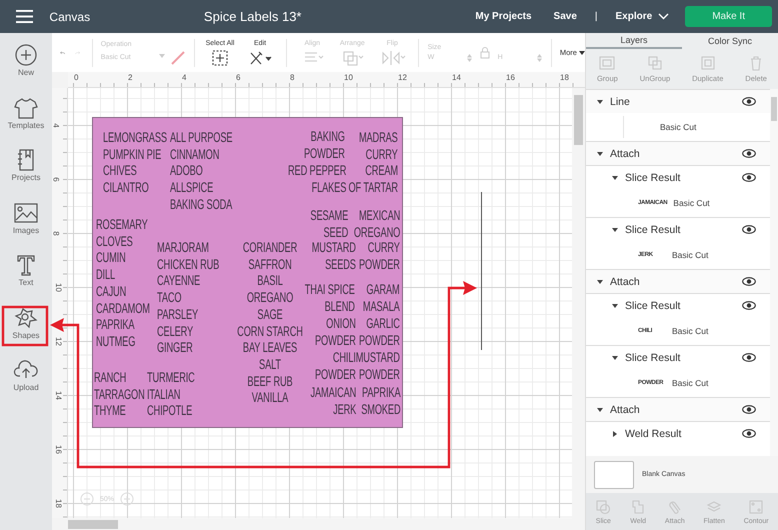  What do you see at coordinates (565, 16) in the screenshot?
I see `header-link: Save` at bounding box center [565, 16].